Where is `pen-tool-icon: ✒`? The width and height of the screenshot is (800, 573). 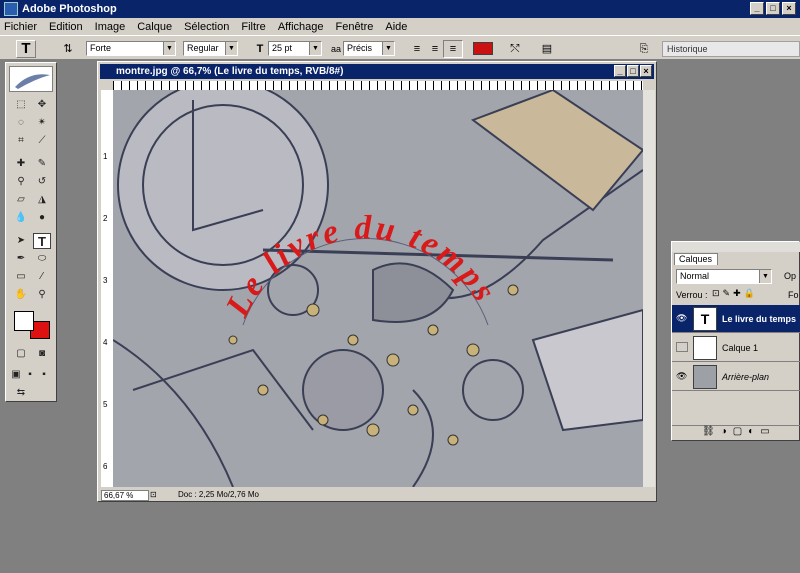 pen-tool-icon: ✒ is located at coordinates (21, 259).